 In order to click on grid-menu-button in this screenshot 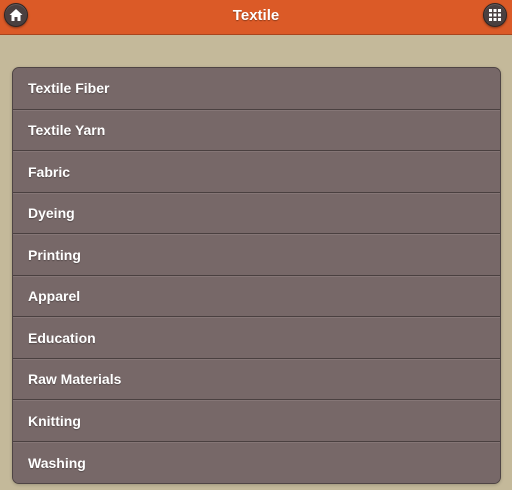, I will do `click(495, 15)`.